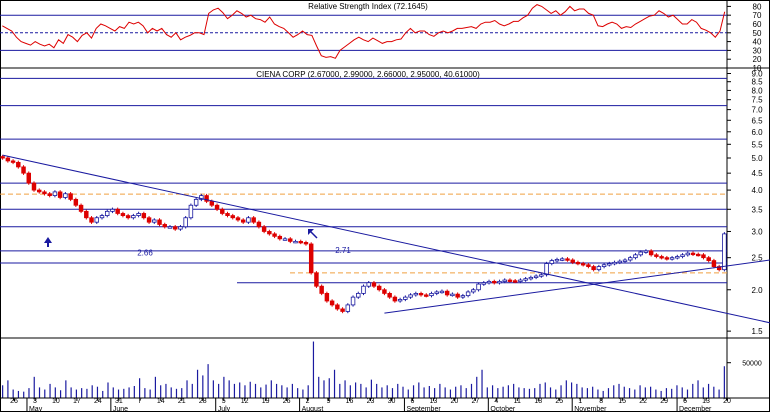  Describe the element at coordinates (757, 209) in the screenshot. I see `price-tick-label: 3.5` at that location.